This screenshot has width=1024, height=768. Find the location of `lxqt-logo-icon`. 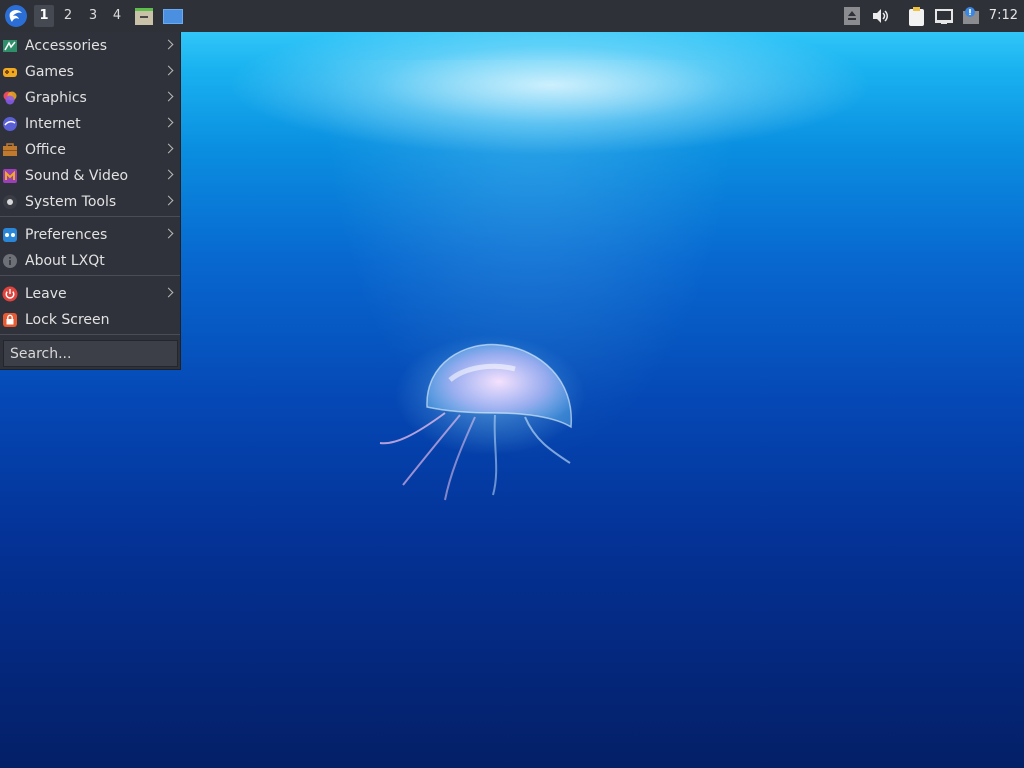

lxqt-logo-icon is located at coordinates (16, 16).